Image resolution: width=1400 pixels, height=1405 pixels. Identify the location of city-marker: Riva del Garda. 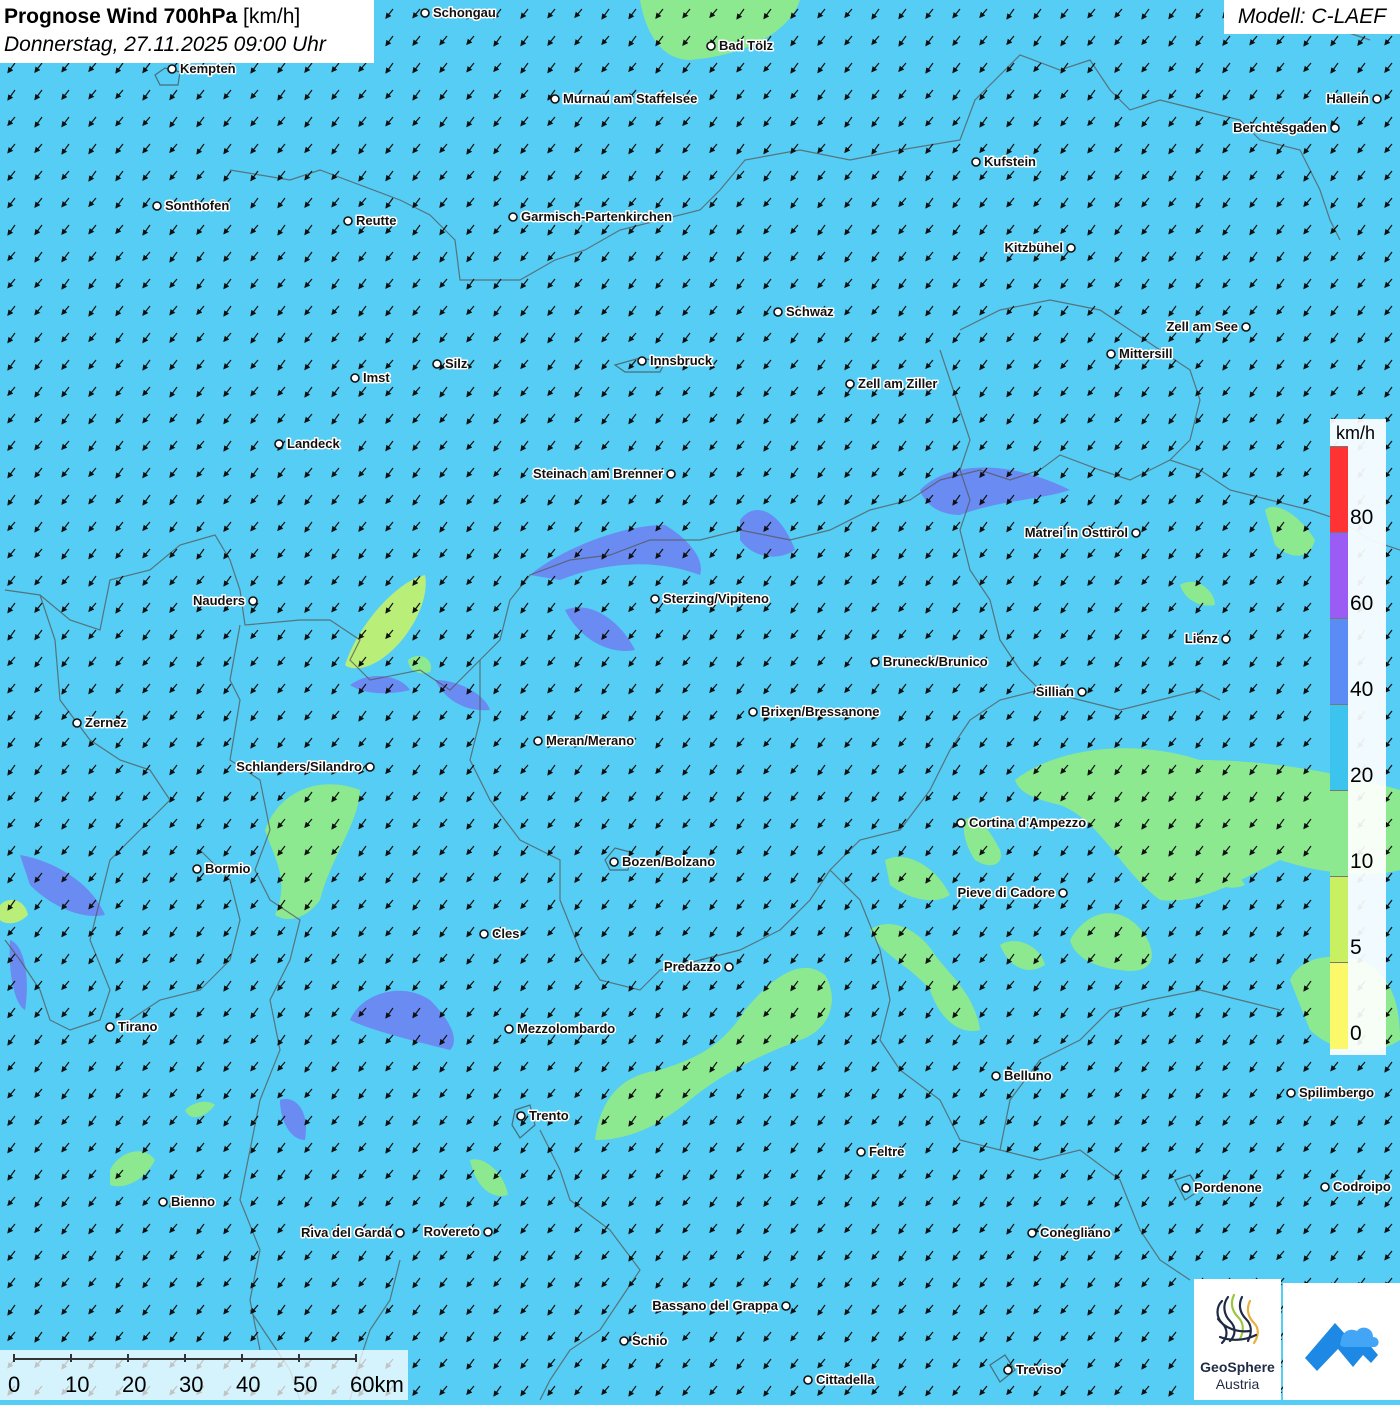
(352, 1233).